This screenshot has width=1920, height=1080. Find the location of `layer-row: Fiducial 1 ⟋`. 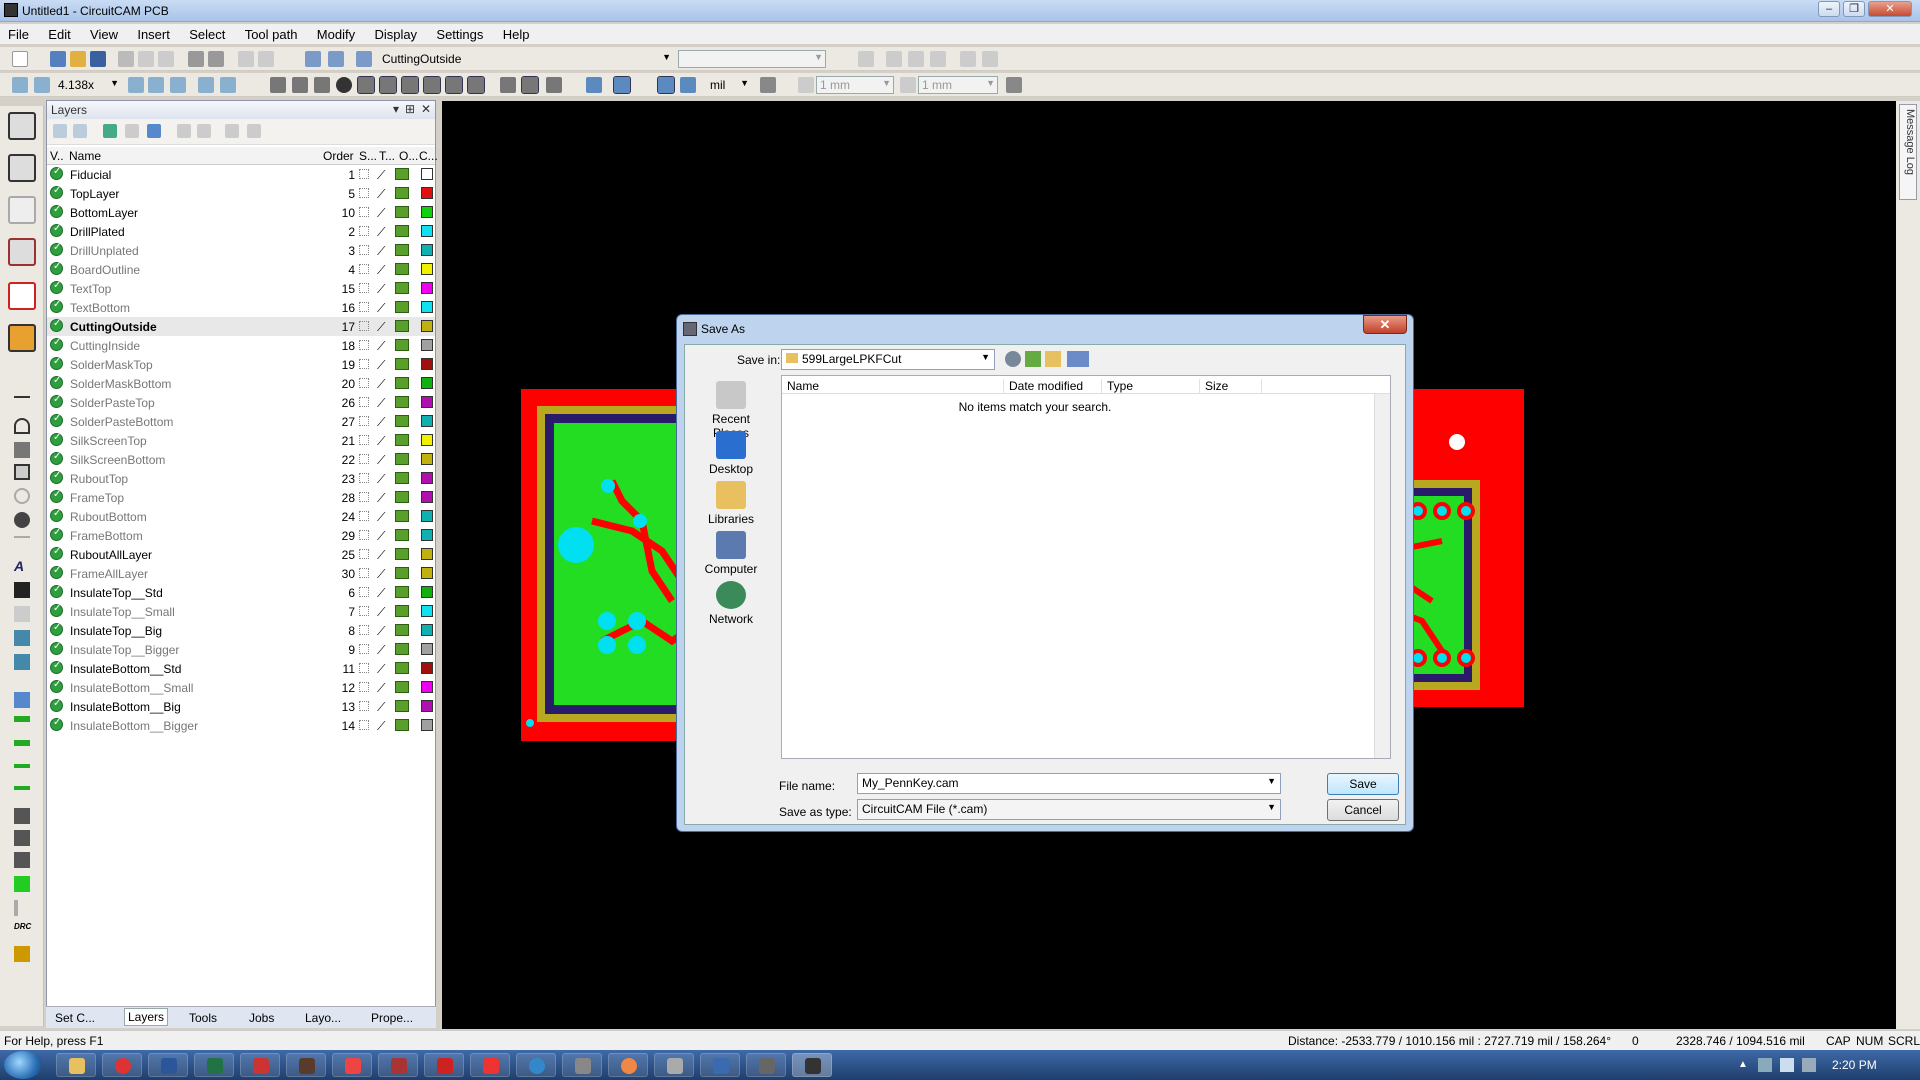

layer-row: Fiducial 1 ⟋ is located at coordinates (241, 174).